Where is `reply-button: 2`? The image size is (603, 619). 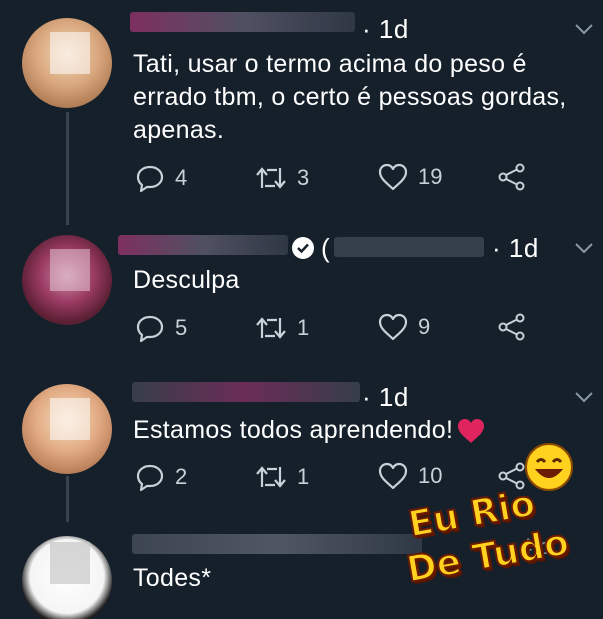
reply-button: 2 is located at coordinates (161, 477).